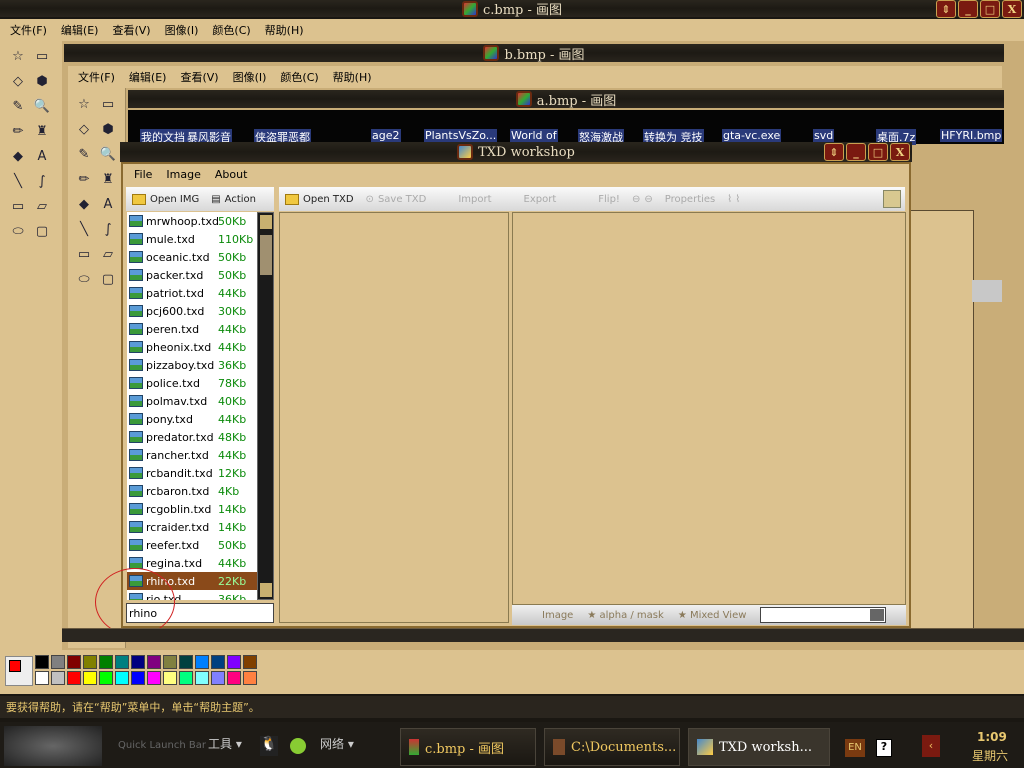  I want to click on txd-menu-item: About, so click(231, 174).